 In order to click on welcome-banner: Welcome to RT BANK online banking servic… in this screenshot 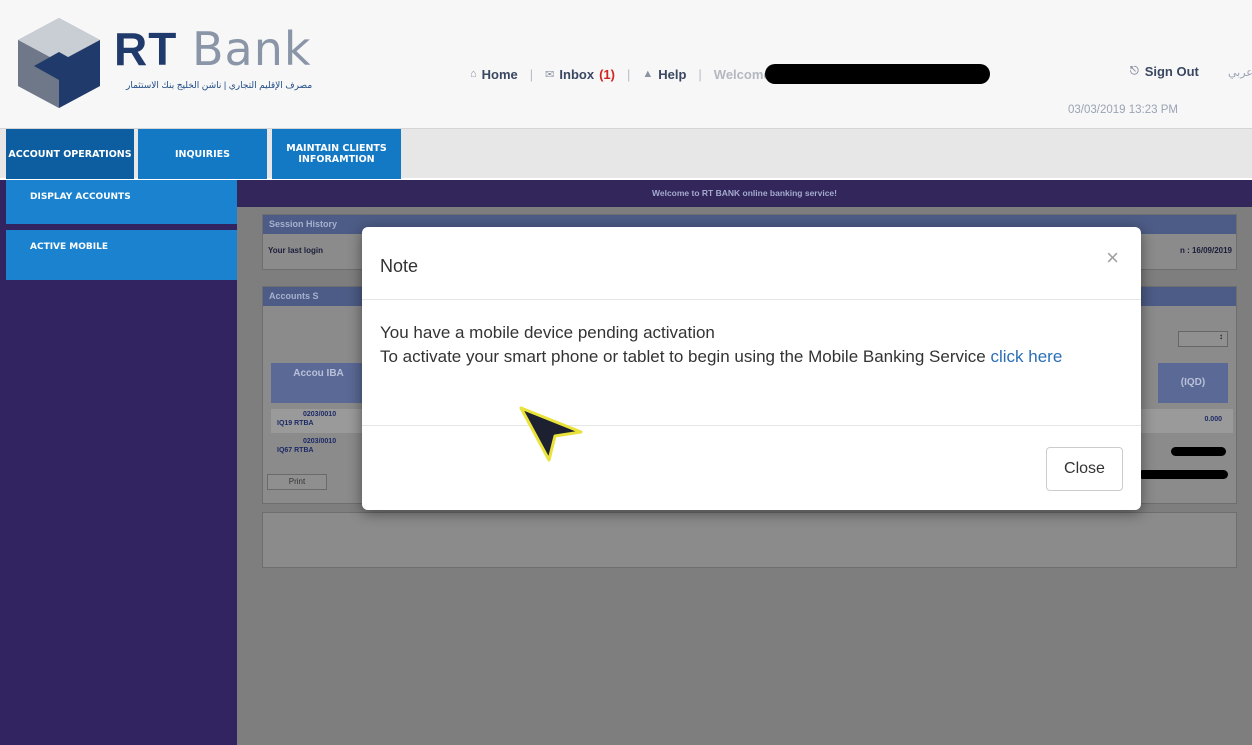, I will do `click(744, 193)`.